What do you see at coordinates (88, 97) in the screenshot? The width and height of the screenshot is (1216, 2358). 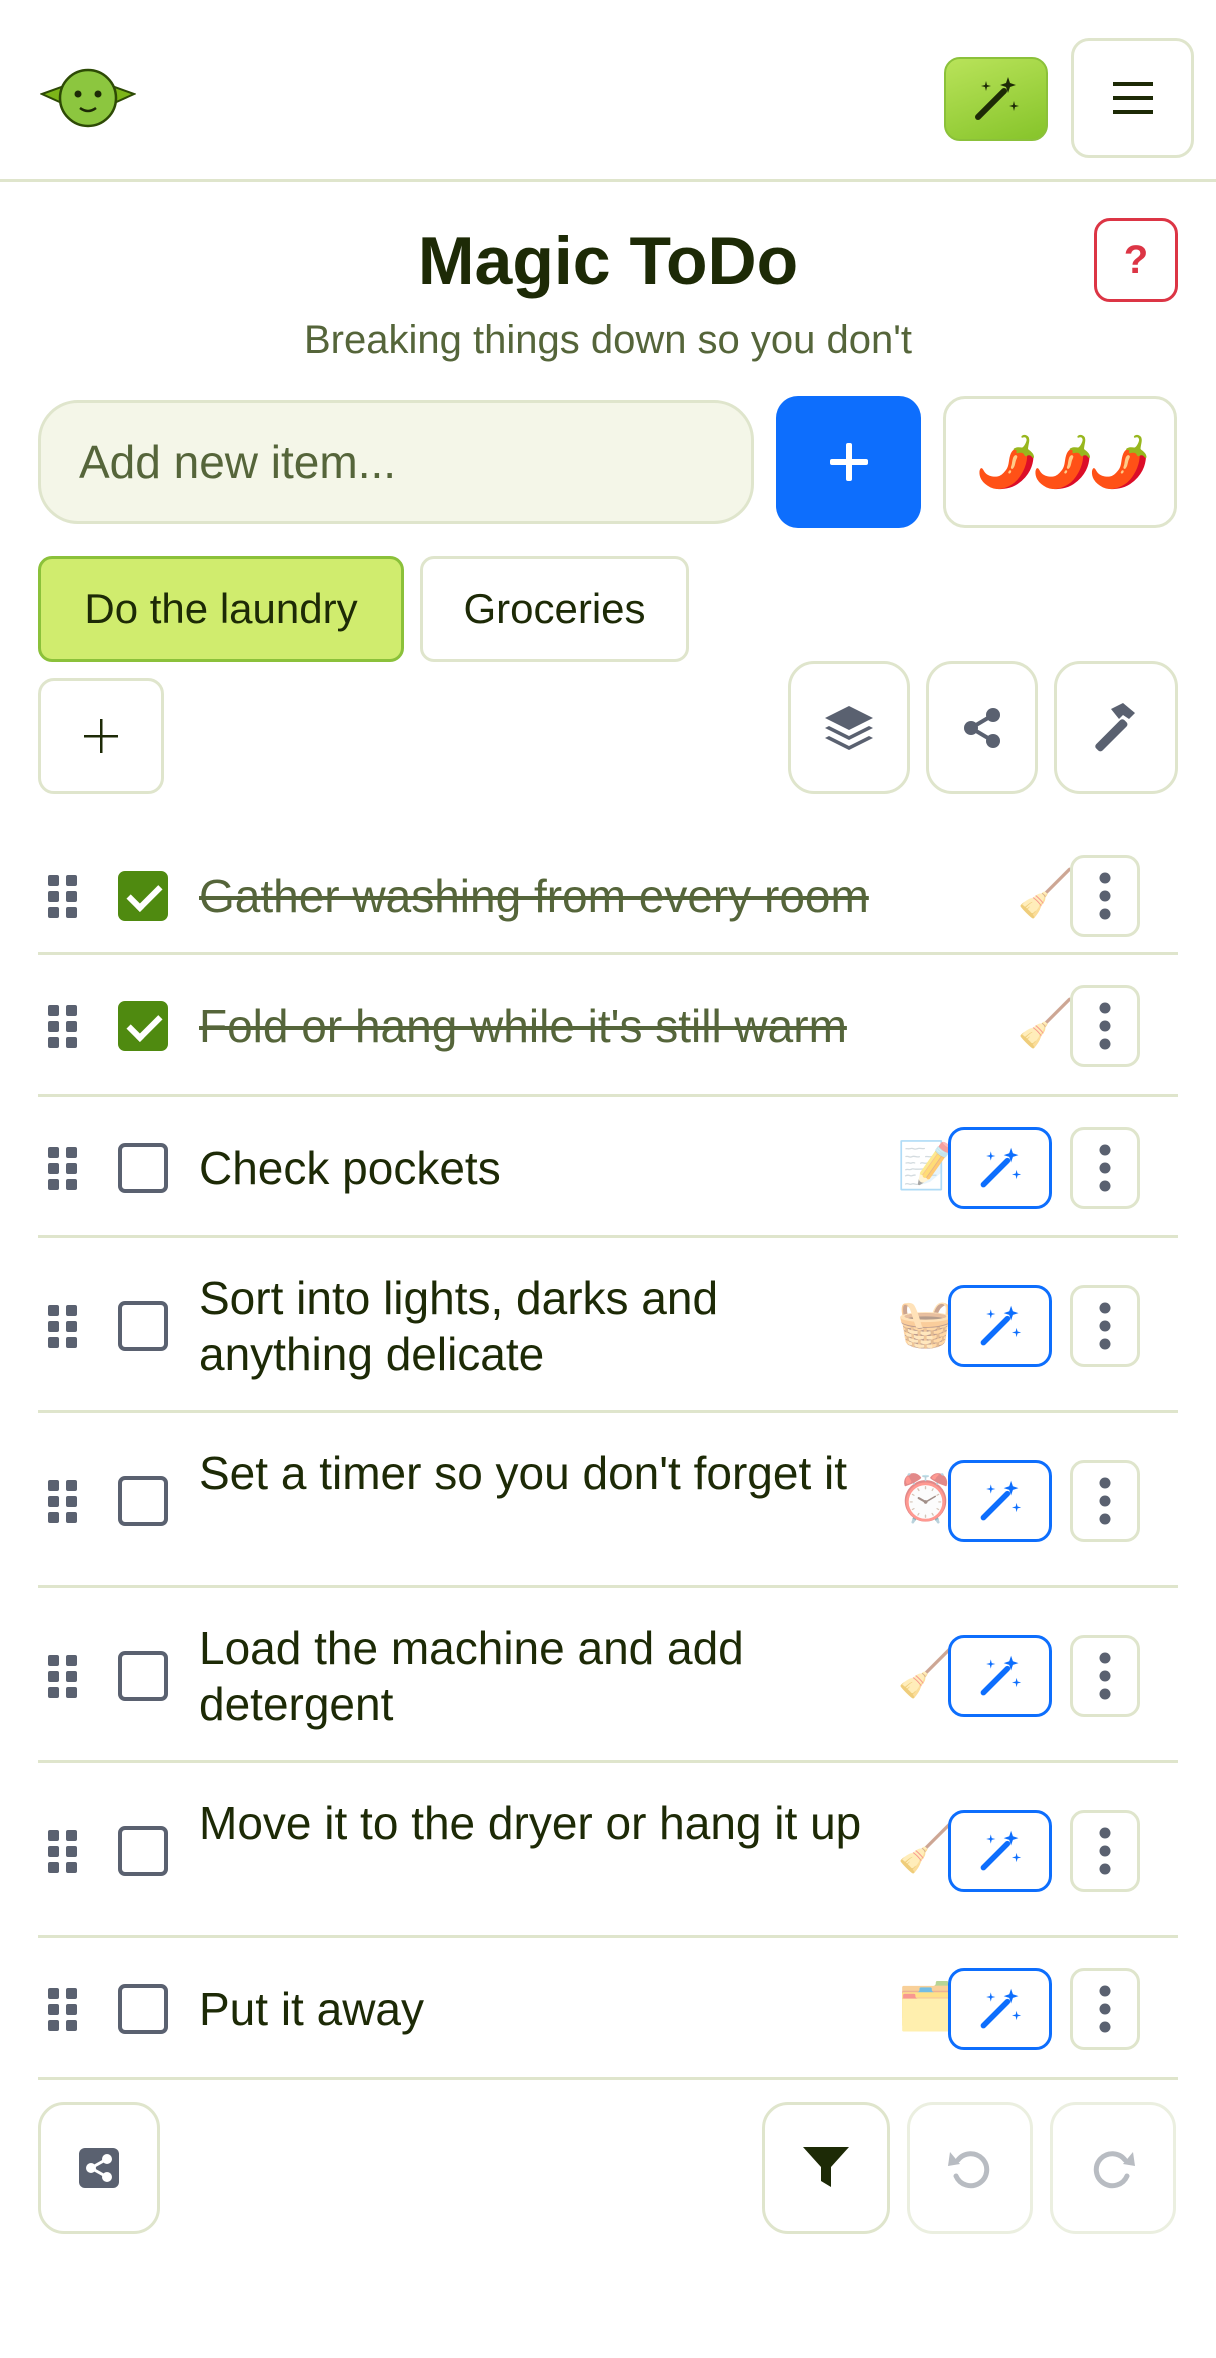 I see `goblin-icon` at bounding box center [88, 97].